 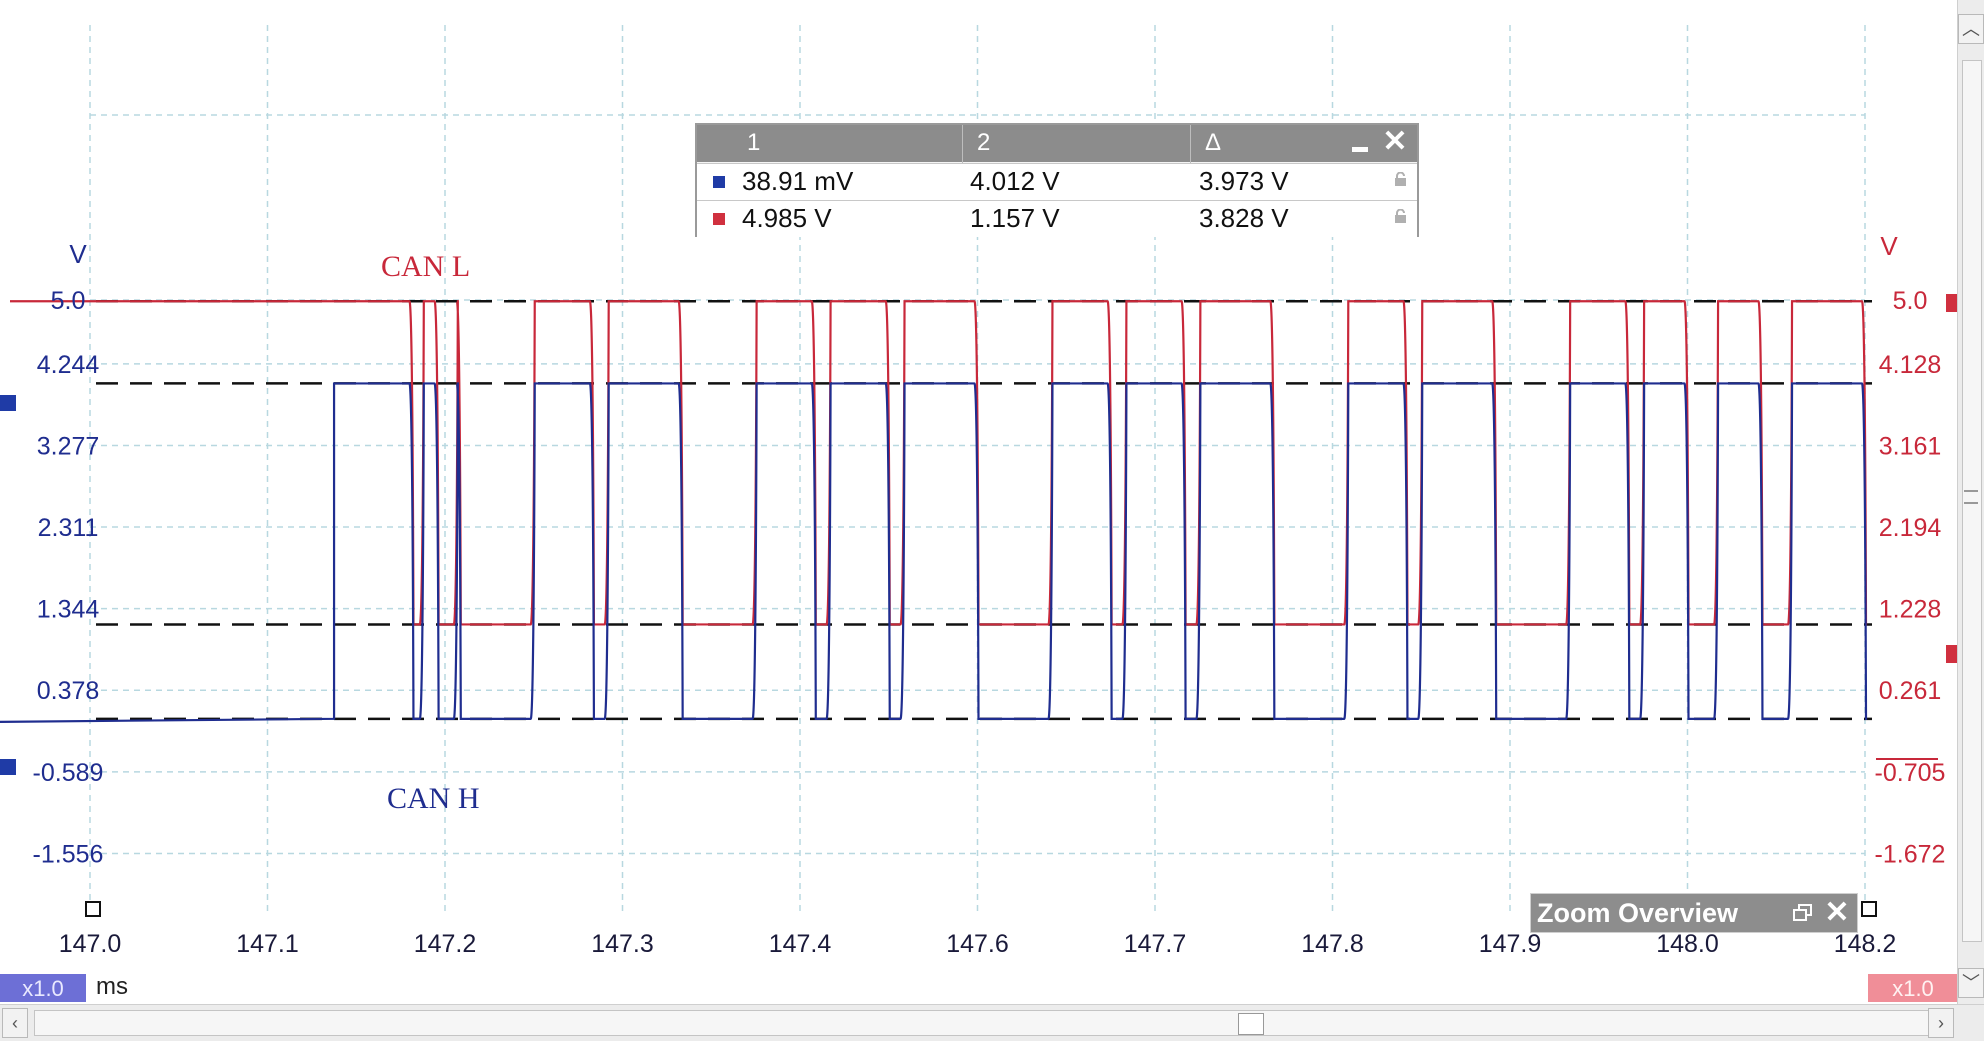 What do you see at coordinates (1213, 142) in the screenshot?
I see `header-col-delta: Δ` at bounding box center [1213, 142].